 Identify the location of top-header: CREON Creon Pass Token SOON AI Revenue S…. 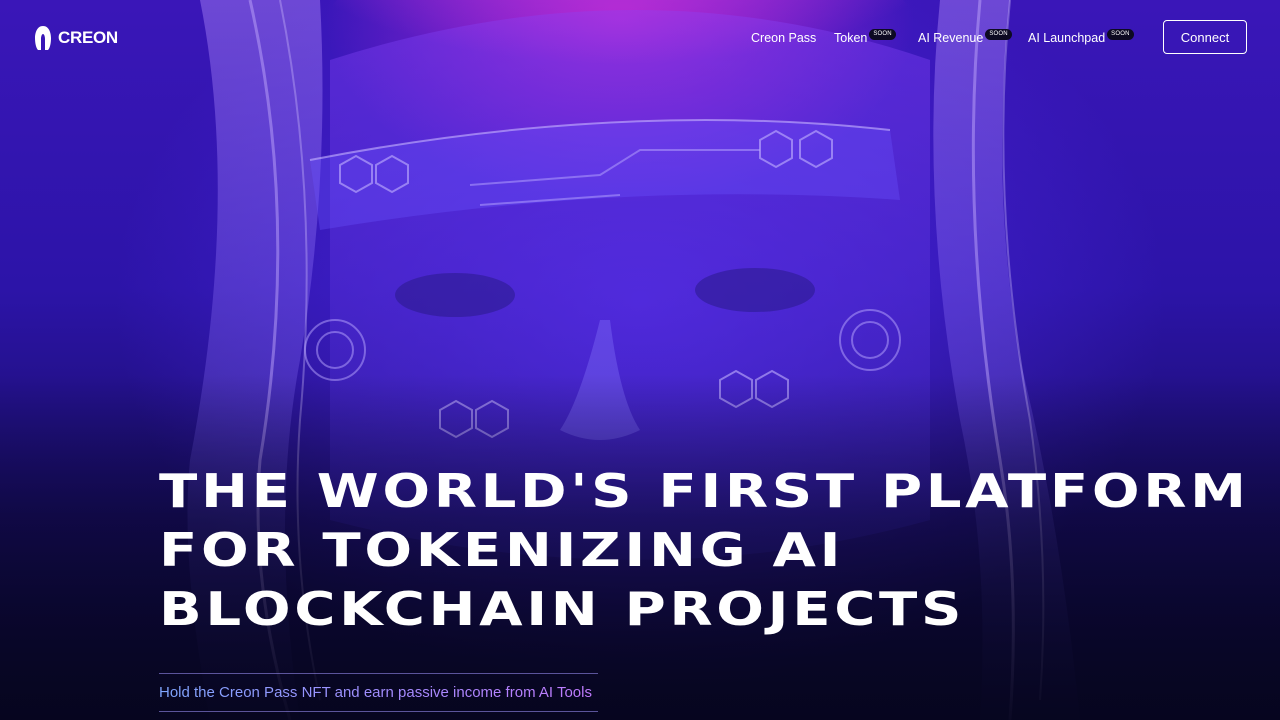
(640, 38).